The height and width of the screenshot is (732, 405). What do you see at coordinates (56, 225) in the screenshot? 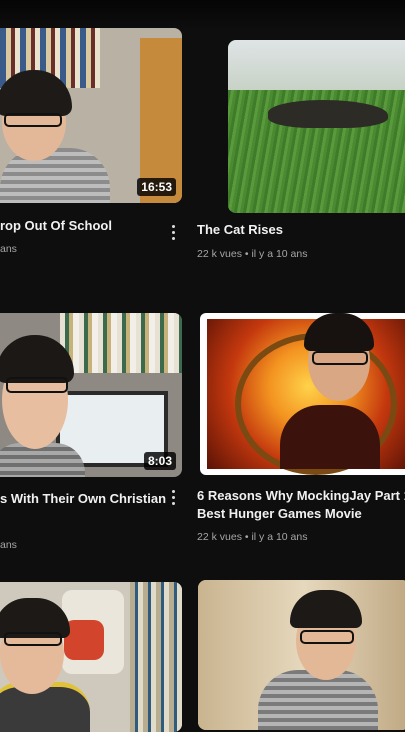
I see `video-title-1: rop Out Of School` at bounding box center [56, 225].